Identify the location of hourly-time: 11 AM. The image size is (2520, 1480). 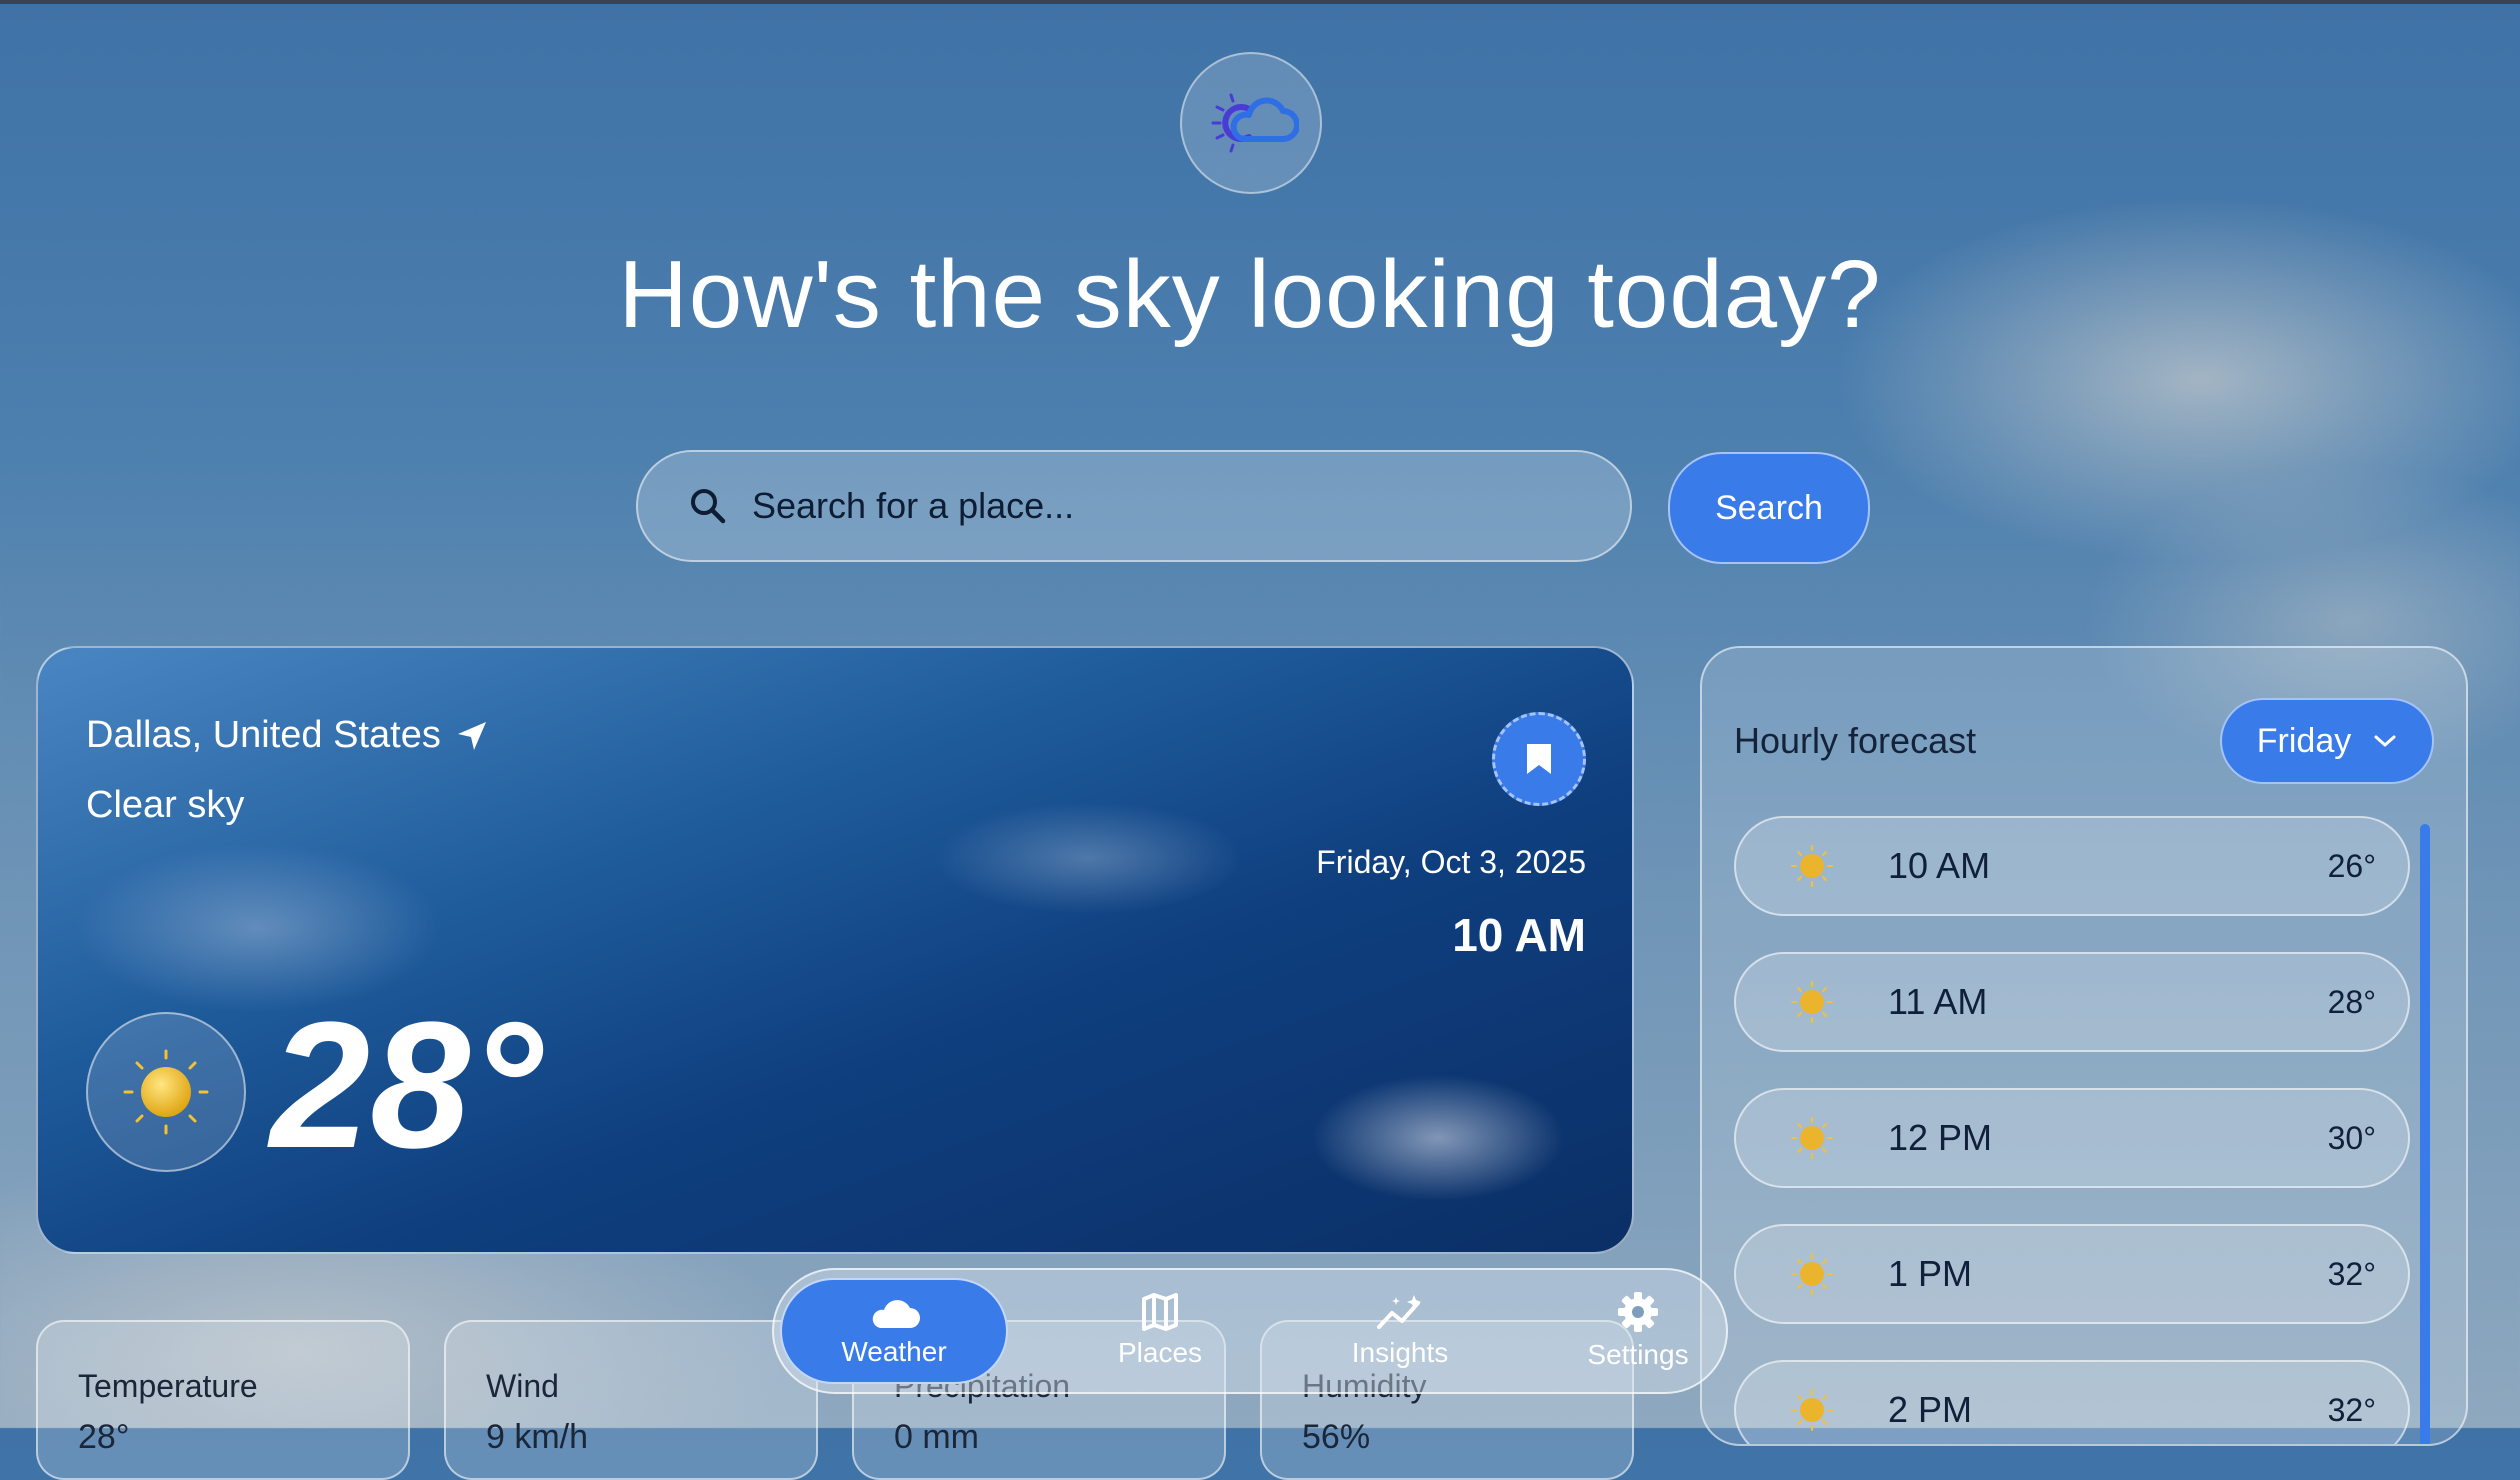
(1938, 1001).